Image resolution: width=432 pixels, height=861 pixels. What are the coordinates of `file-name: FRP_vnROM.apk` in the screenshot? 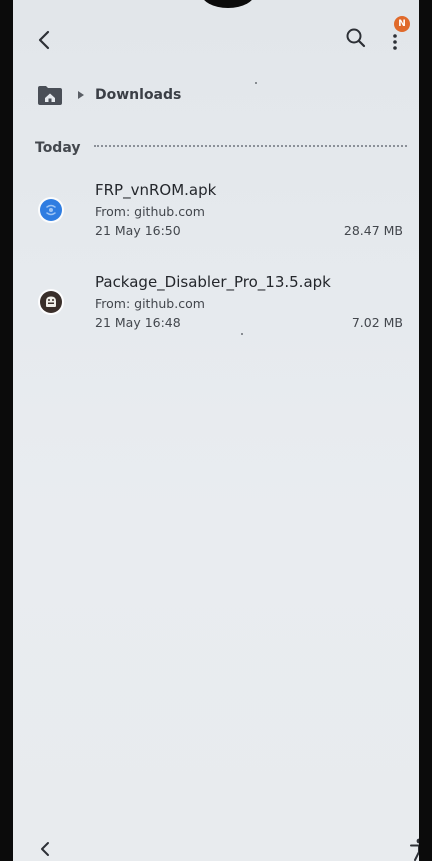 It's located at (156, 190).